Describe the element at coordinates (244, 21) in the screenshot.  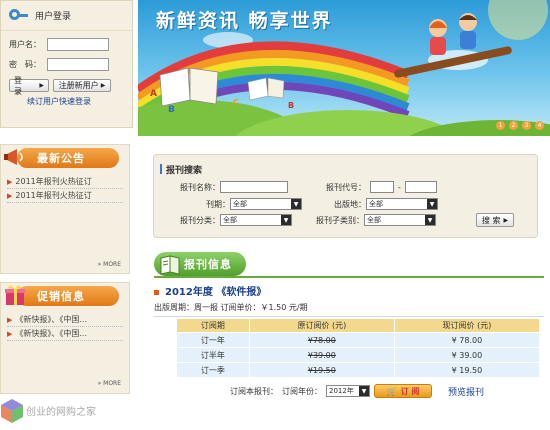
I see `banner-title: 新鲜资讯 畅享世界` at that location.